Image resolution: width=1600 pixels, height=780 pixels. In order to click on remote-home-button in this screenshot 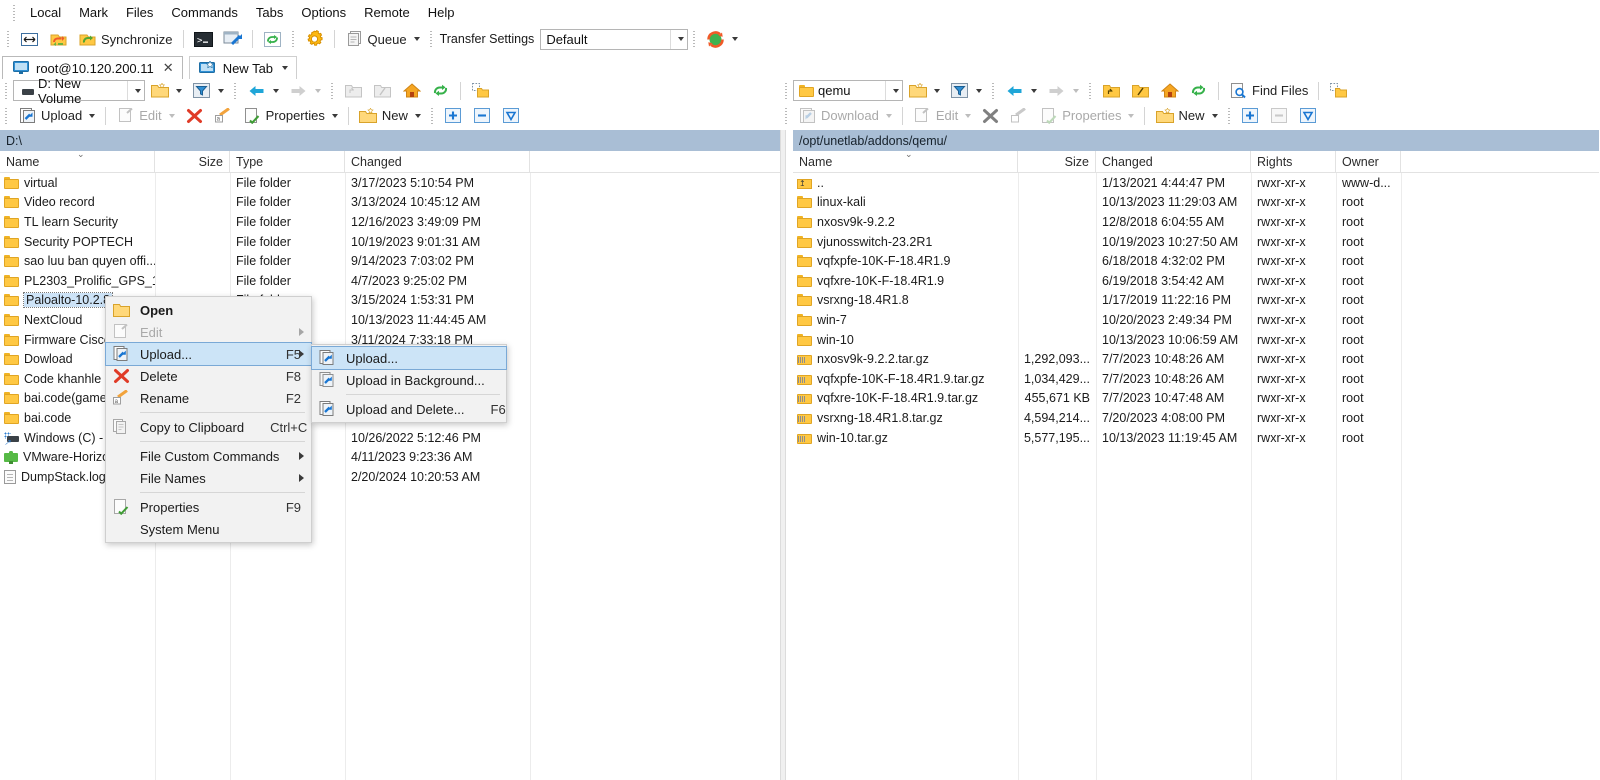, I will do `click(1169, 91)`.